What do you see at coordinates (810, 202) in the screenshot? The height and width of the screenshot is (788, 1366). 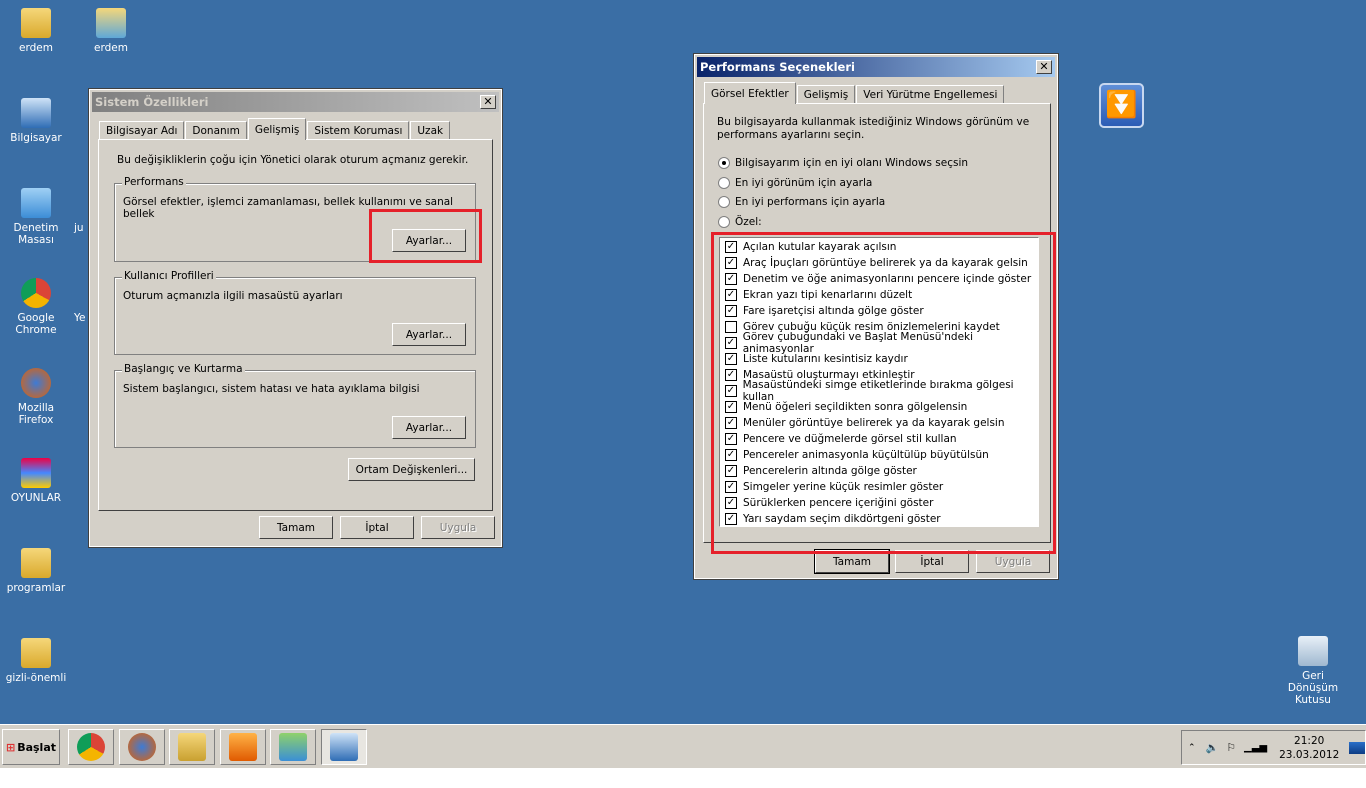 I see `radio-label: En iyi performans için ayarla` at bounding box center [810, 202].